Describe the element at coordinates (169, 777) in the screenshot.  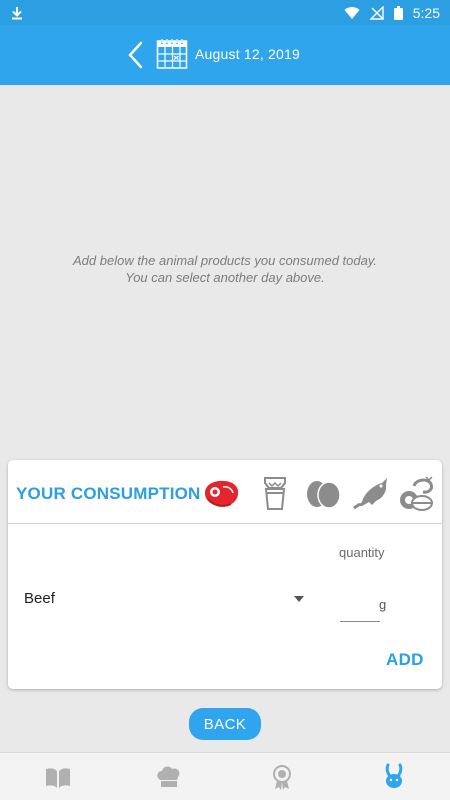
I see `chef-hat-icon` at that location.